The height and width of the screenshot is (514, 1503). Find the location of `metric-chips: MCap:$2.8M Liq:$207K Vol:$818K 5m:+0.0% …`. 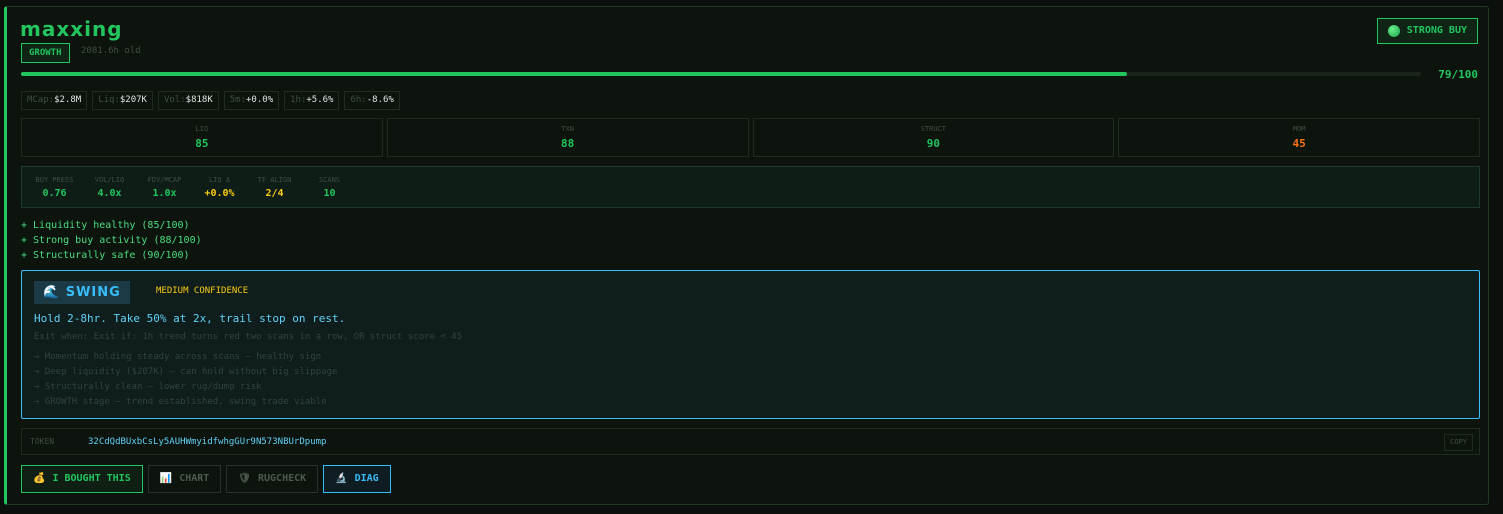

metric-chips: MCap:$2.8M Liq:$207K Vol:$818K 5m:+0.0% … is located at coordinates (210, 100).